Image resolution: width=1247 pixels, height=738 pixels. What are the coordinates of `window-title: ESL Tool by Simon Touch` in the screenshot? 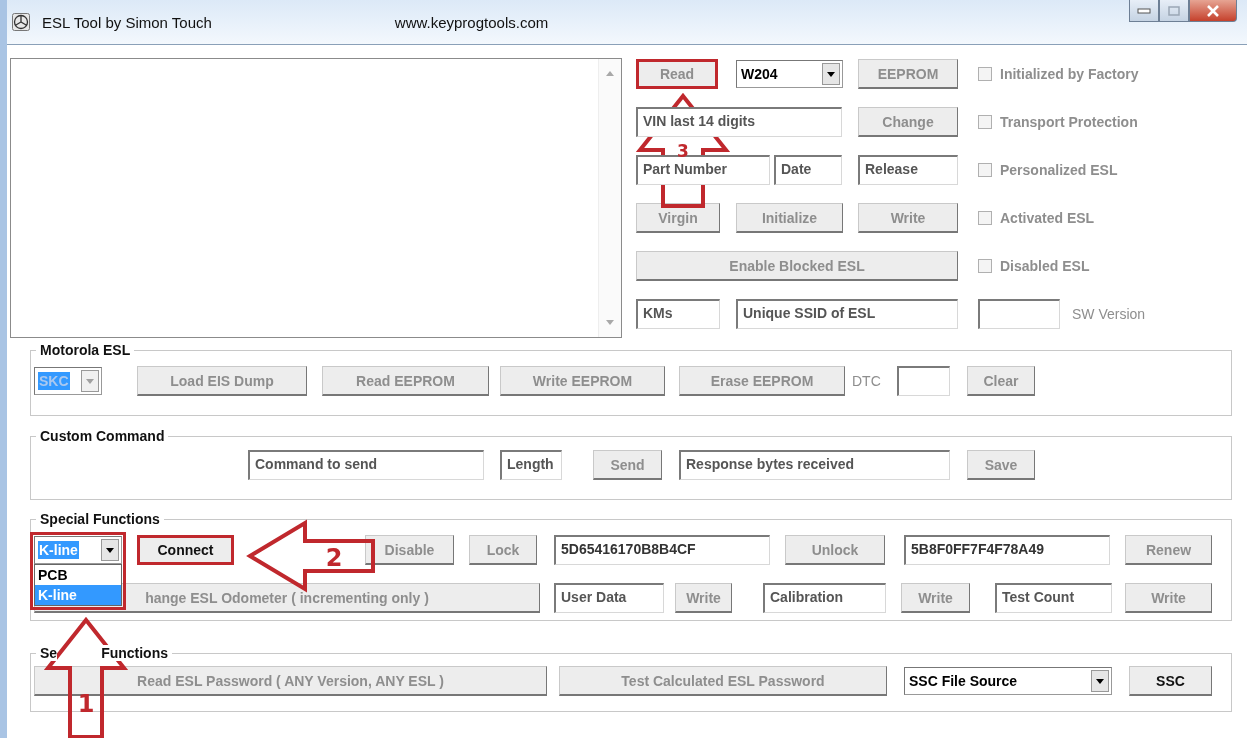 It's located at (127, 22).